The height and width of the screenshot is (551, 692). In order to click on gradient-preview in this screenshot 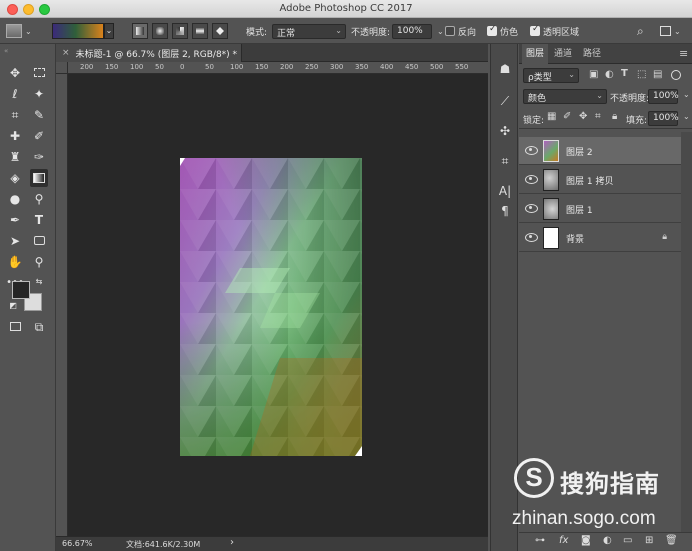, I will do `click(78, 31)`.